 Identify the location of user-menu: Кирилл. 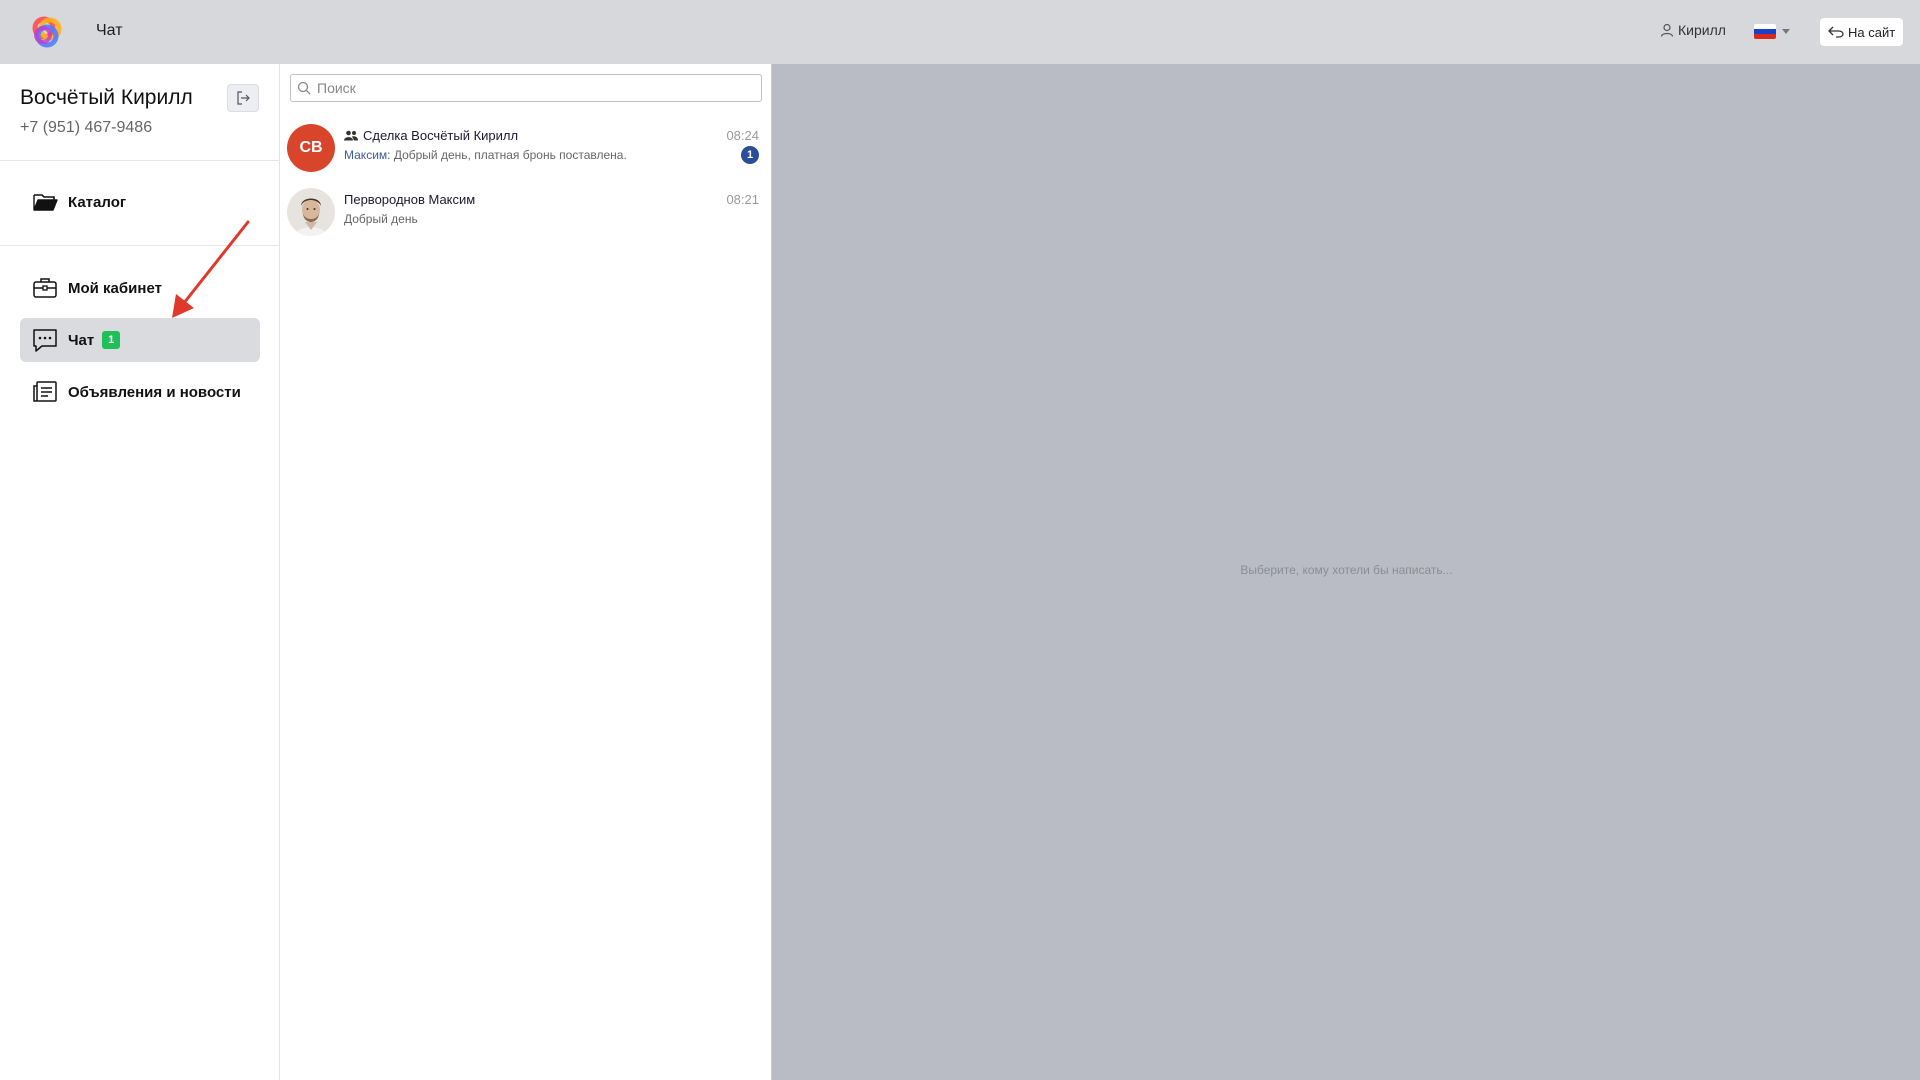
(1693, 30).